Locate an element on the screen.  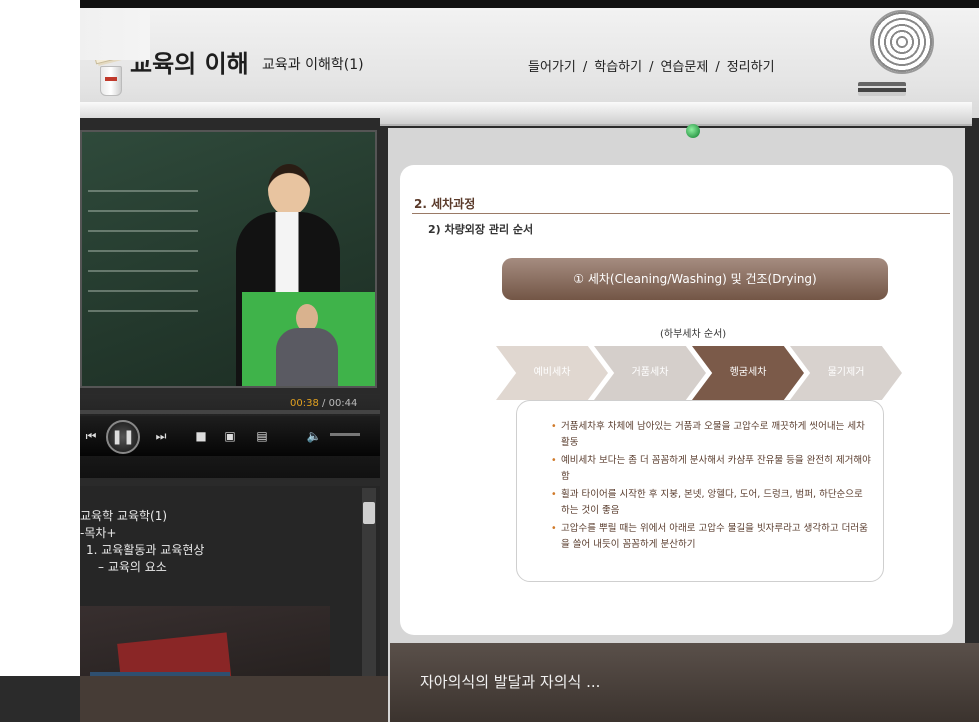
toc-item: 교육학 교육학(1) is located at coordinates (142, 516).